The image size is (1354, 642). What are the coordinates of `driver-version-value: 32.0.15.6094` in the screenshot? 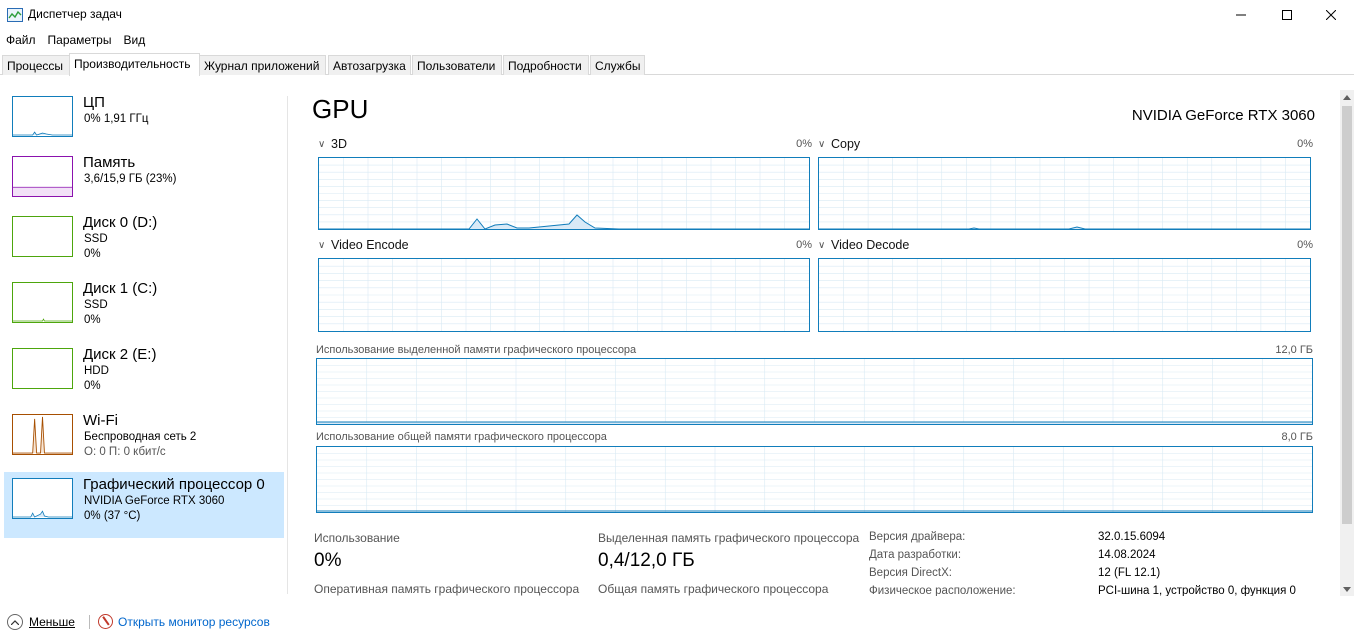 It's located at (1132, 537).